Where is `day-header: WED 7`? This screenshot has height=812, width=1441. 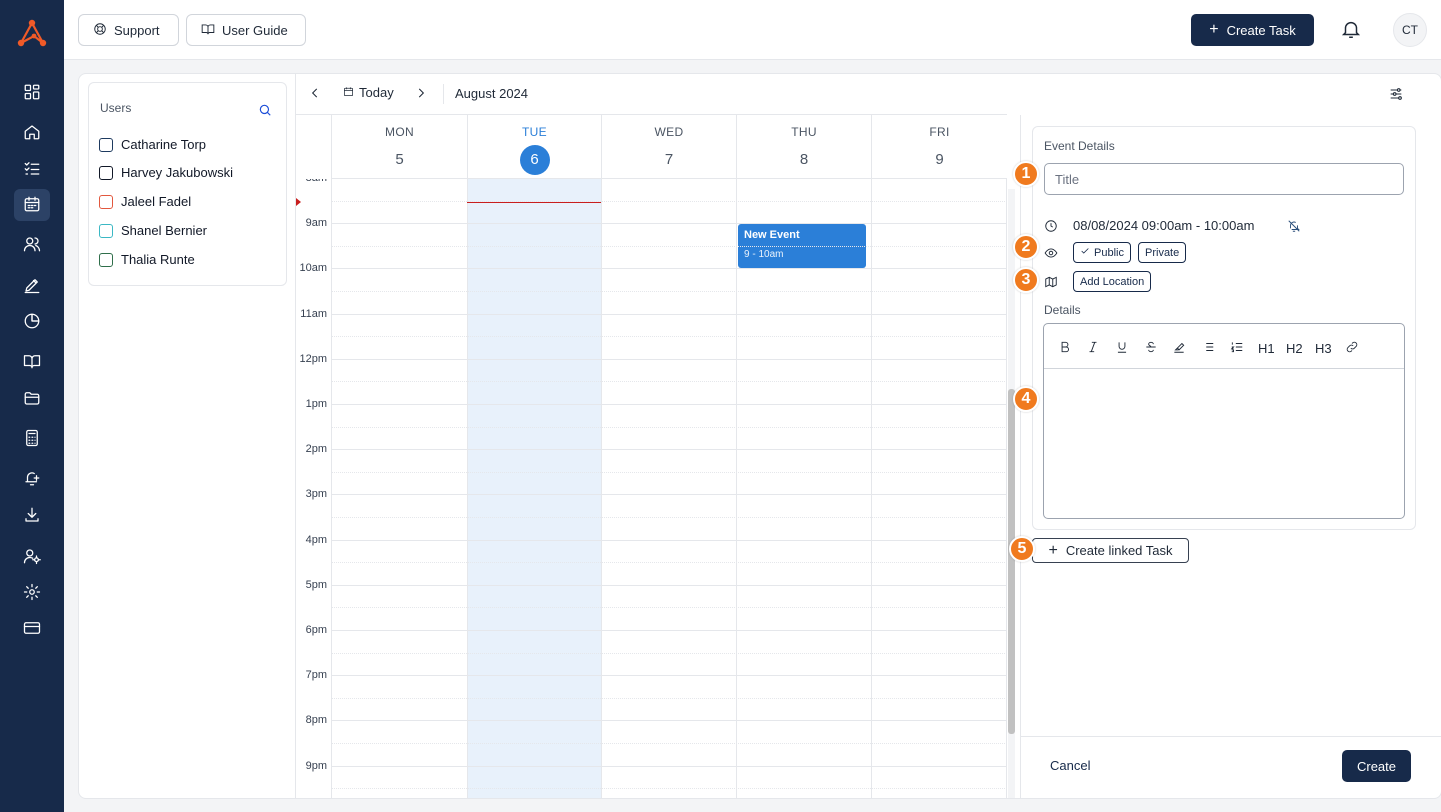 day-header: WED 7 is located at coordinates (668, 147).